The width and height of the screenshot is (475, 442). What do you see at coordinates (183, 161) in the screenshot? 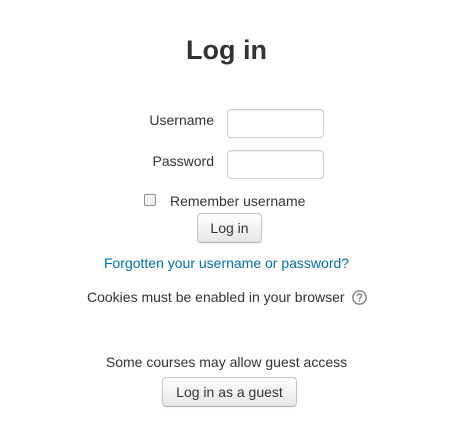
I see `password-label: Password` at bounding box center [183, 161].